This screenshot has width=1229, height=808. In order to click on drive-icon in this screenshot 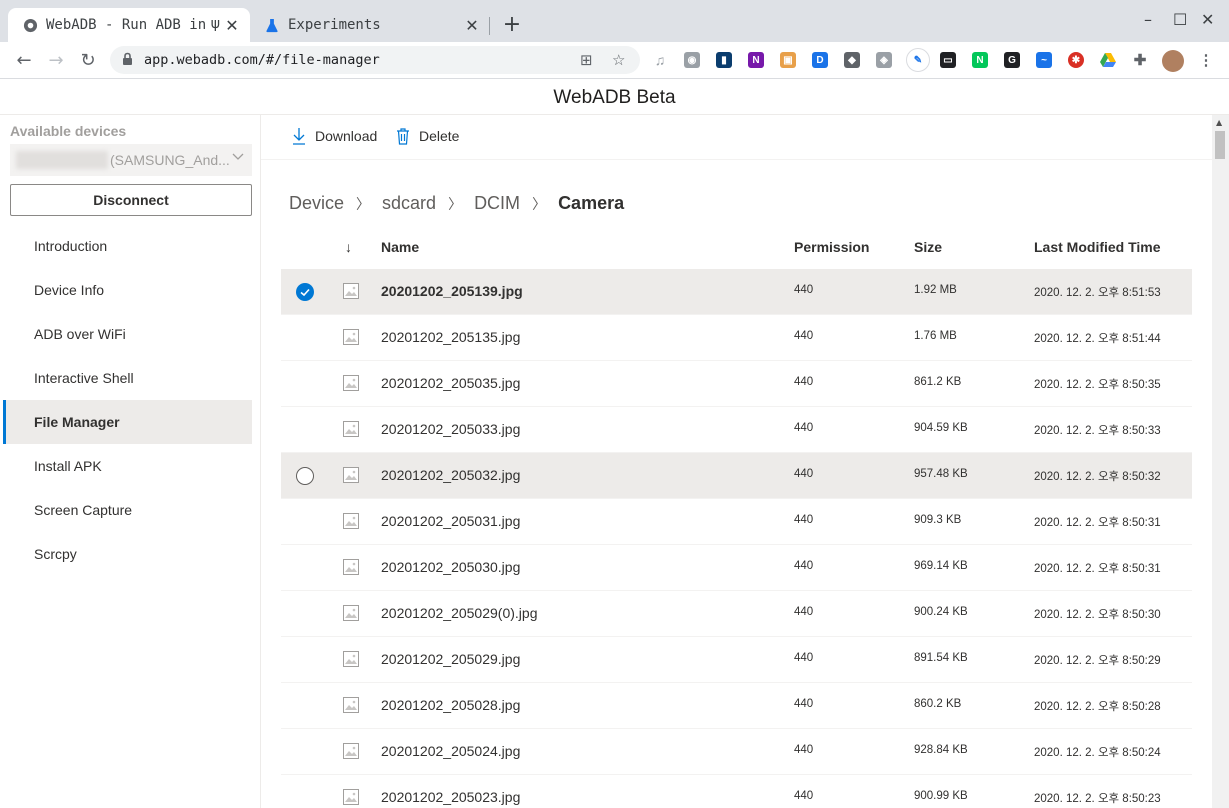, I will do `click(1108, 60)`.